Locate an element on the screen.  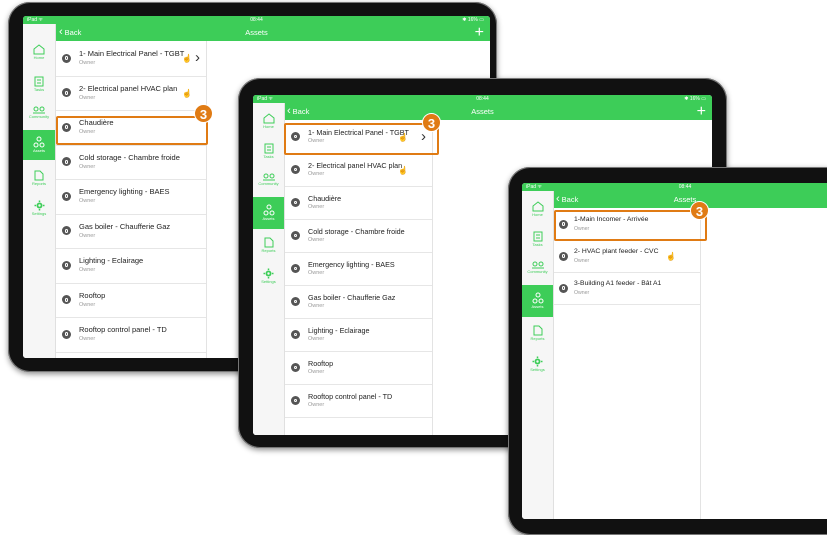
list-item: Chaudière Owner is located at coordinates (358, 203).